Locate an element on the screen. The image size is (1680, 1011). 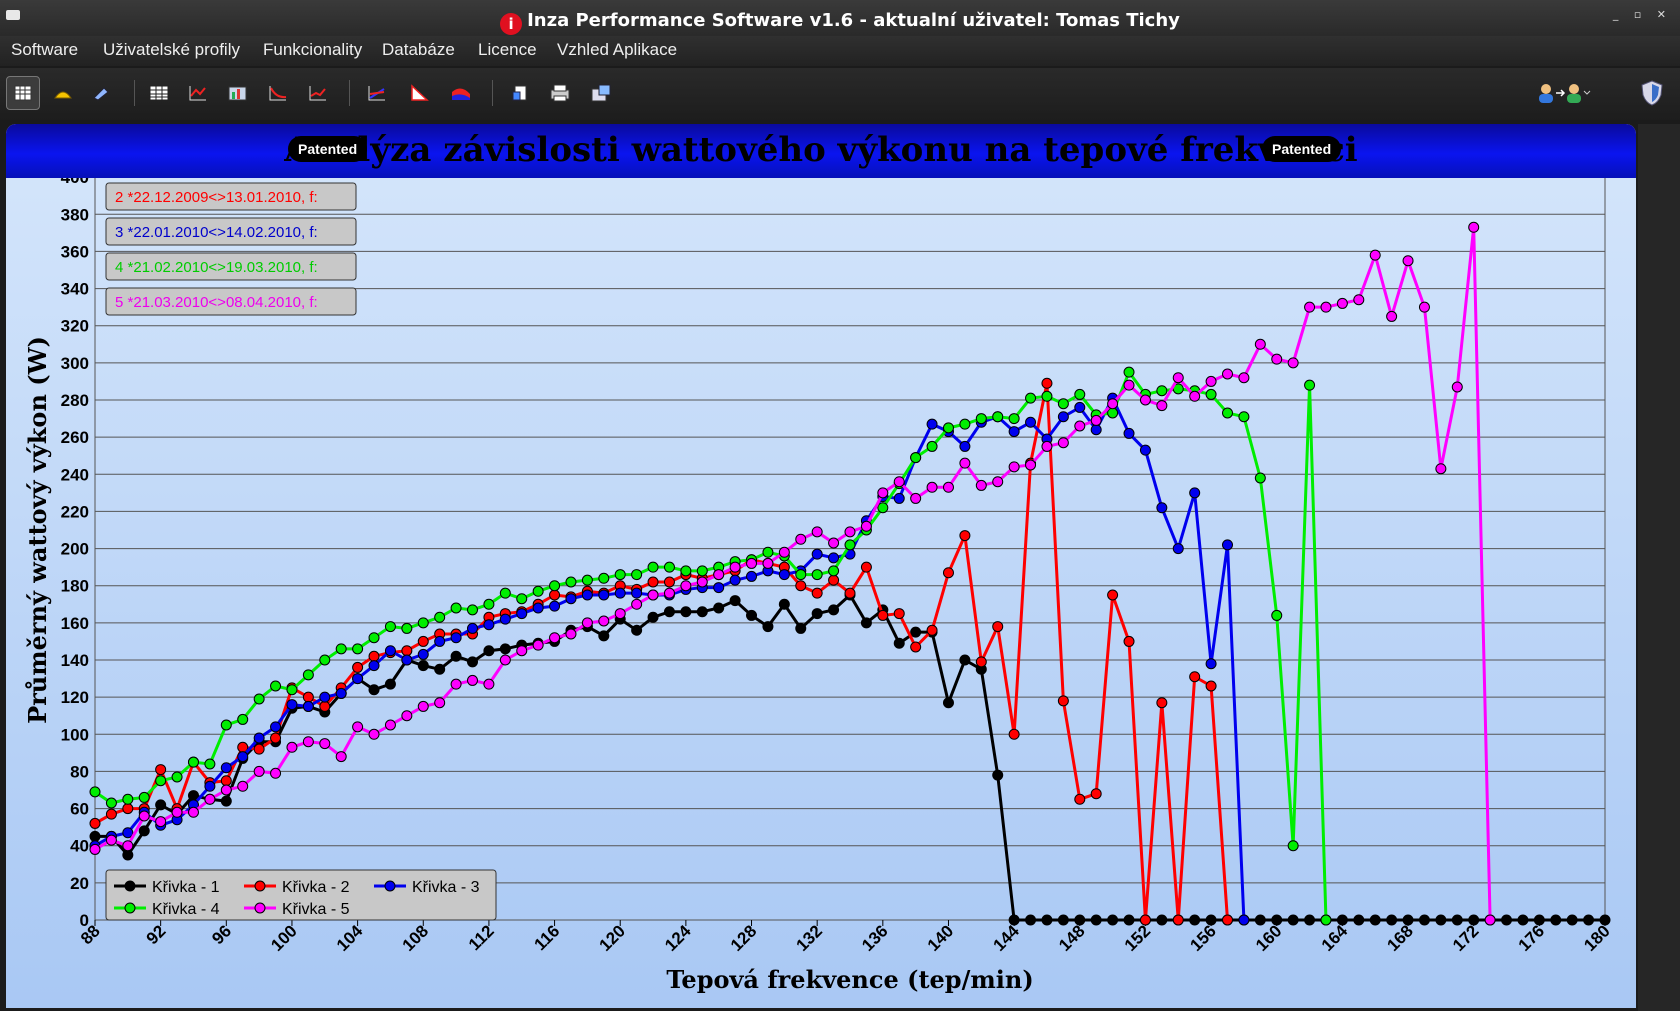
x-tick-label: 144 is located at coordinates (1006, 938).